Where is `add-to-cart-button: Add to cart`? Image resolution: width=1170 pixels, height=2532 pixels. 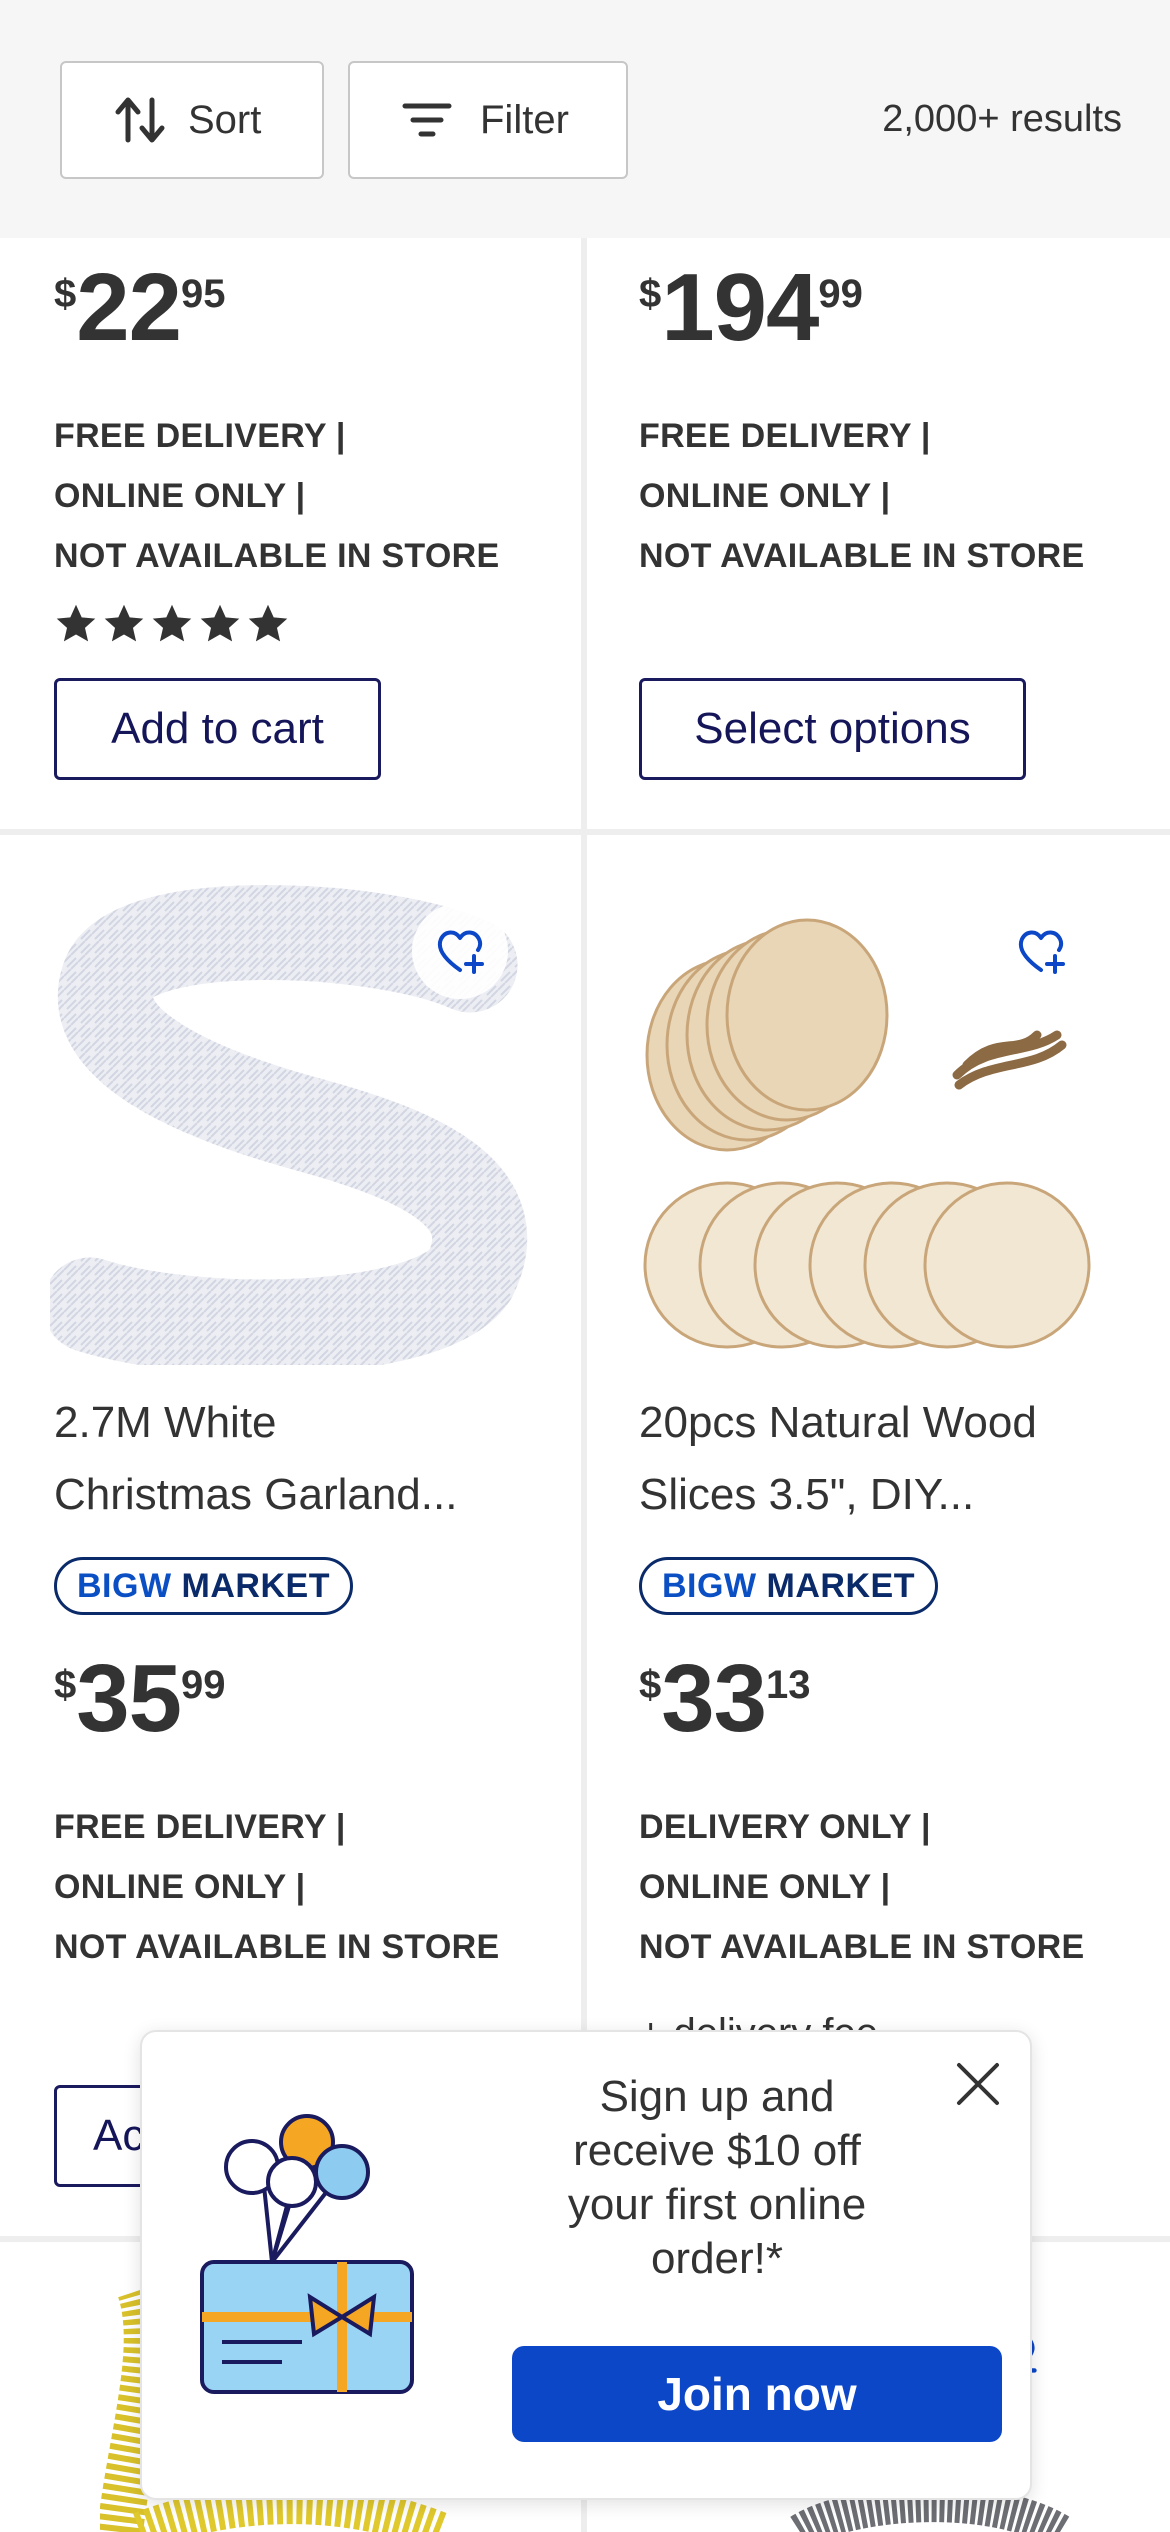
add-to-cart-button: Add to cart is located at coordinates (217, 729).